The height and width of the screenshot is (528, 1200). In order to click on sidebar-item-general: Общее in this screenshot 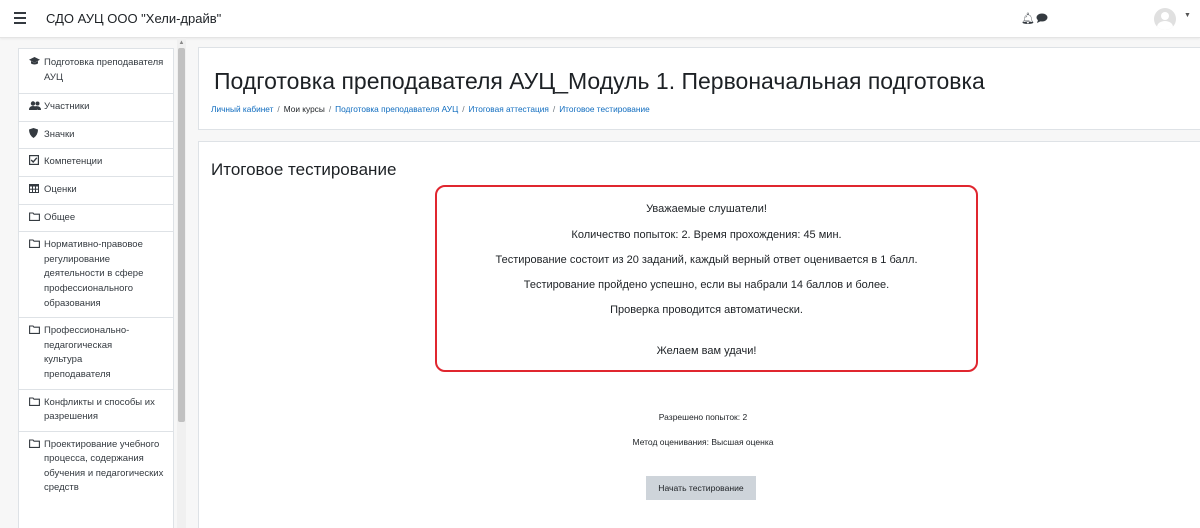, I will do `click(96, 219)`.